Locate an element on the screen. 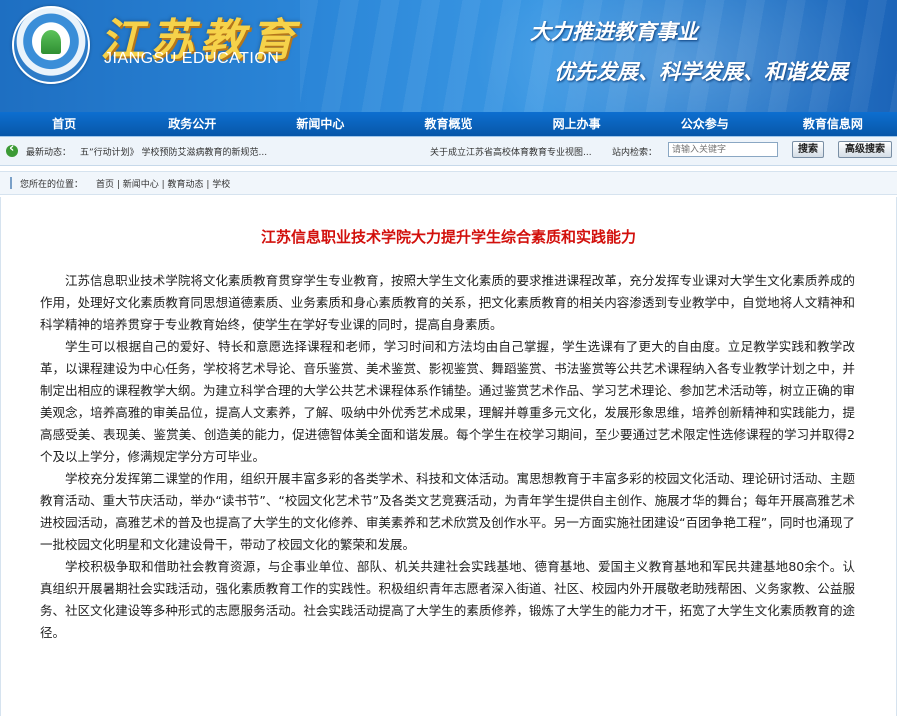 This screenshot has width=897, height=716. slogan-line2: 优先发展、科学发展、和谐发展 is located at coordinates (701, 72).